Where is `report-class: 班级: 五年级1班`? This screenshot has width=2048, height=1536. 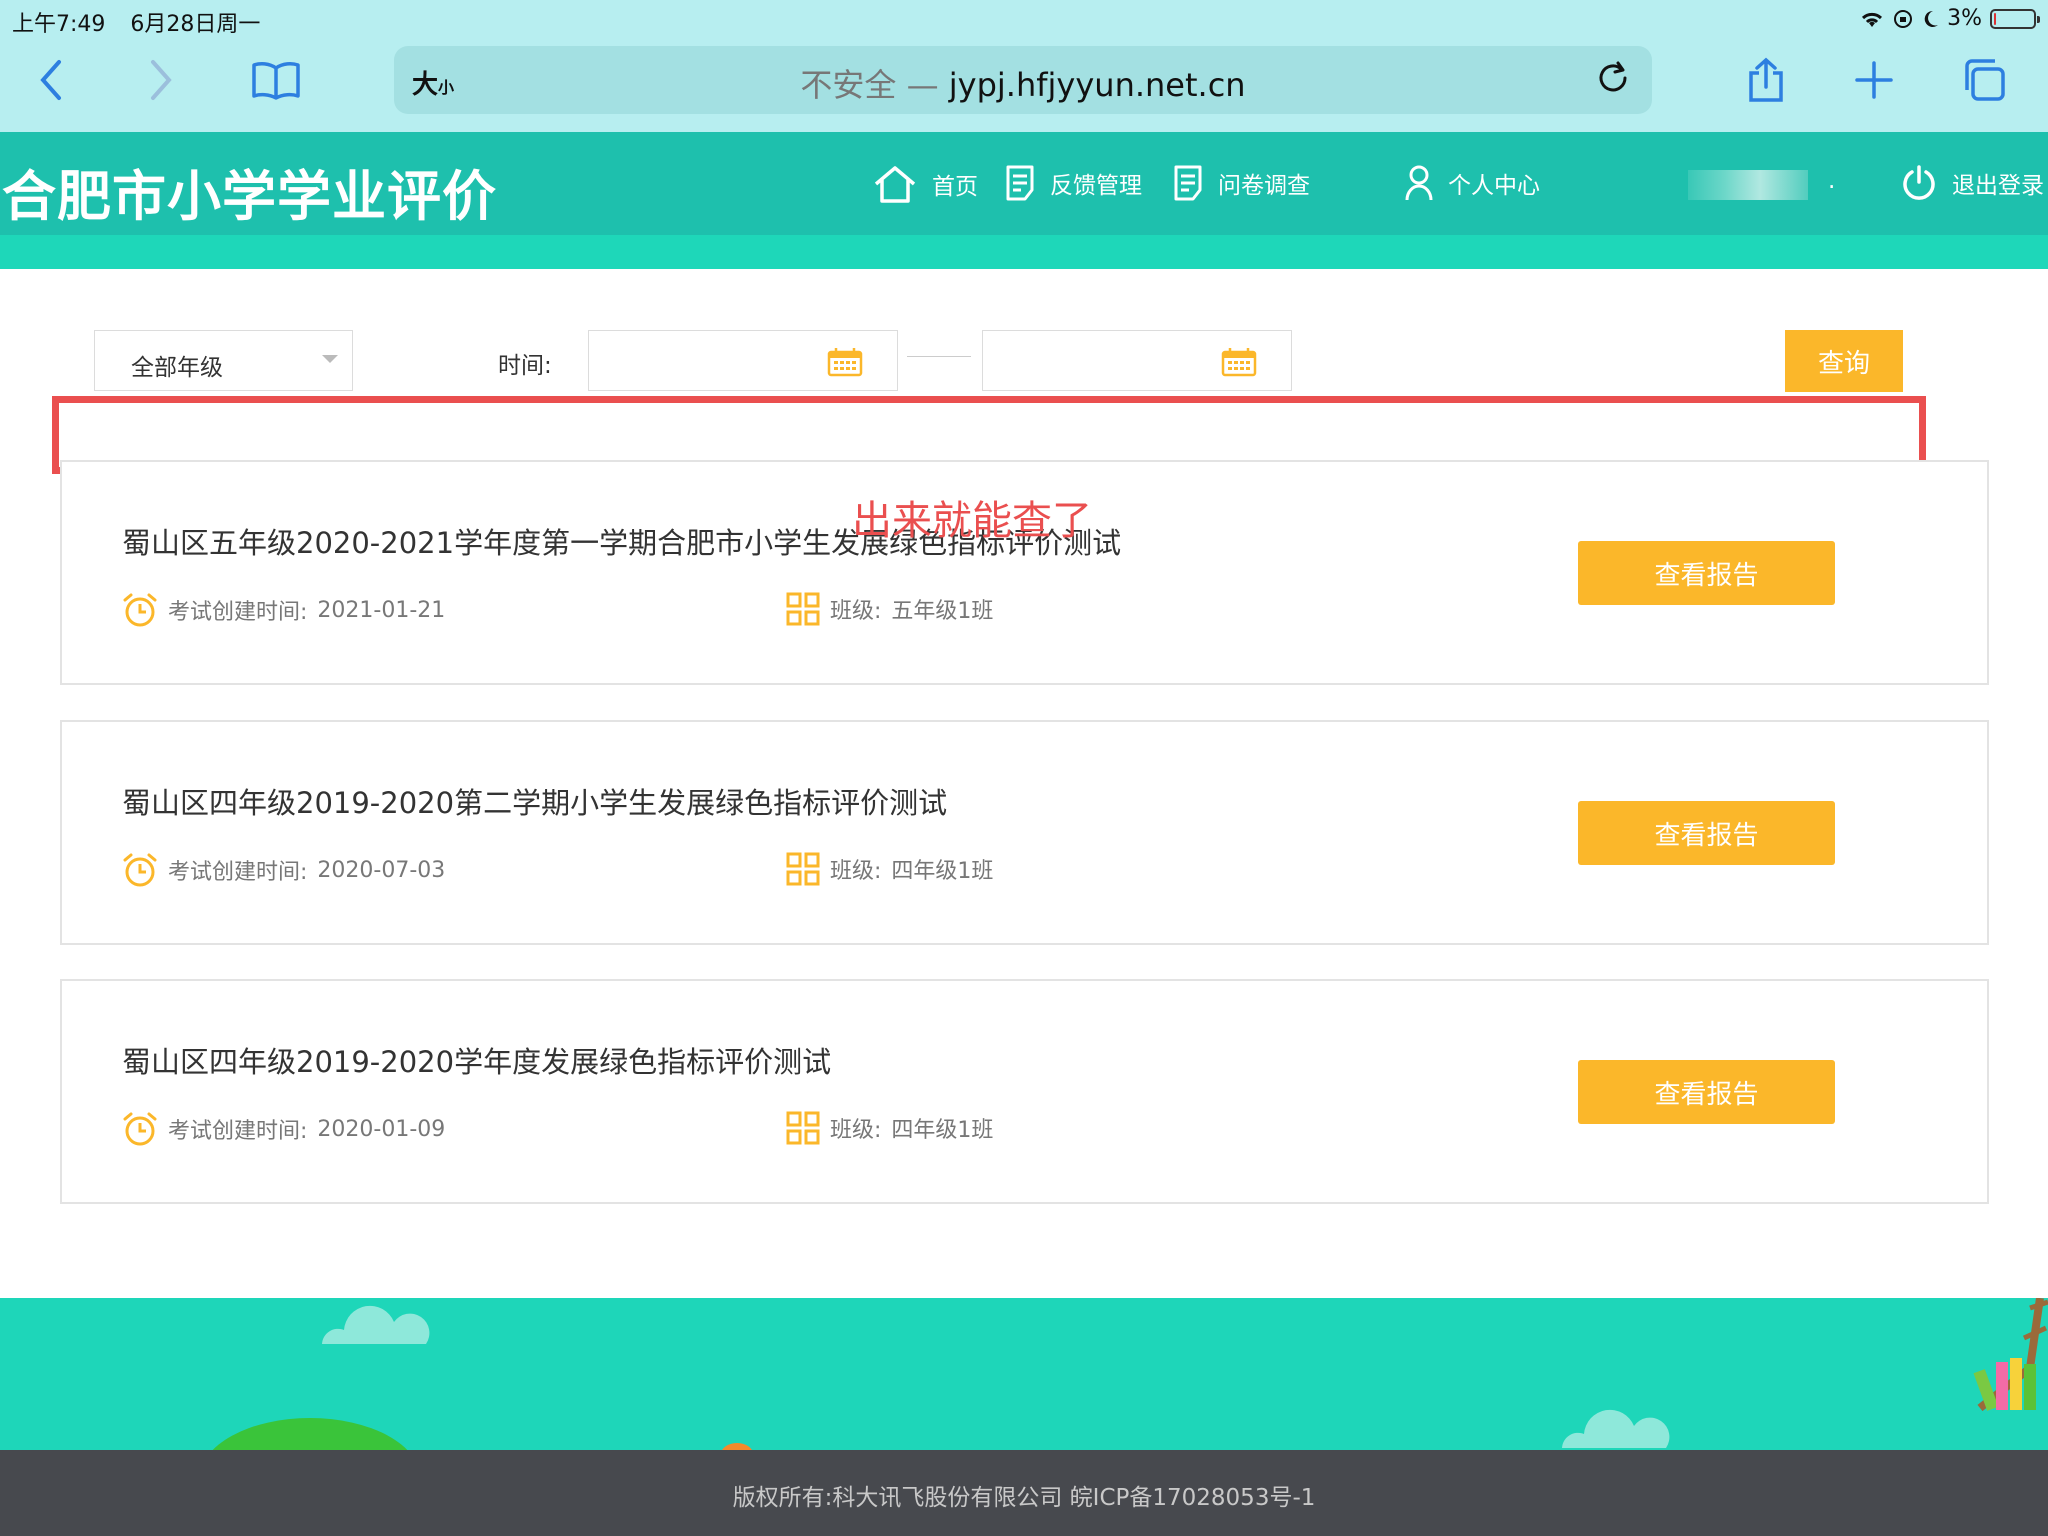 report-class: 班级: 五年级1班 is located at coordinates (889, 609).